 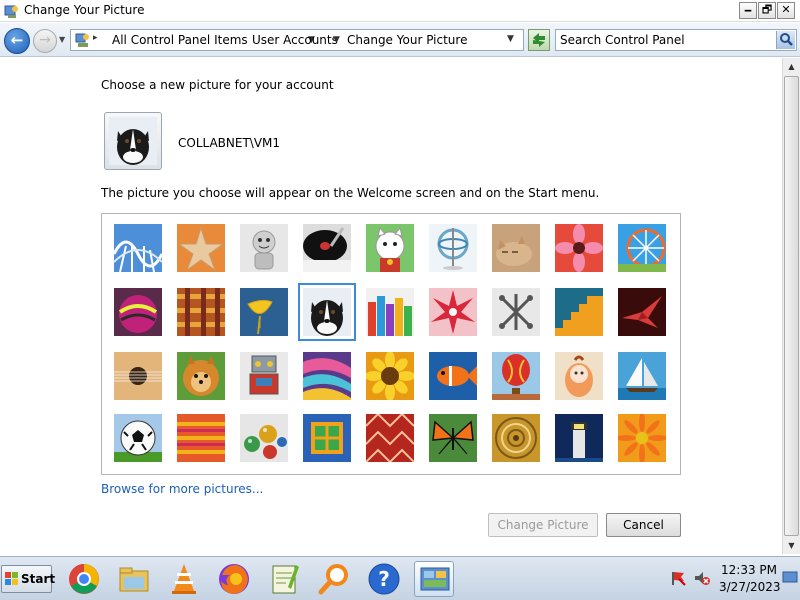 I want to click on scroll-thumb, so click(x=791, y=306).